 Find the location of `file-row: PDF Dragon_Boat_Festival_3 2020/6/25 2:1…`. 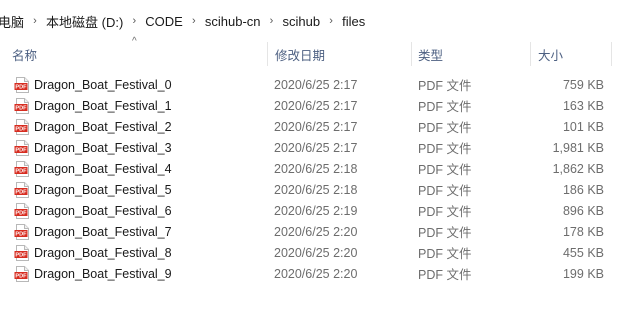

file-row: PDF Dragon_Boat_Festival_3 2020/6/25 2:1… is located at coordinates (320, 147).